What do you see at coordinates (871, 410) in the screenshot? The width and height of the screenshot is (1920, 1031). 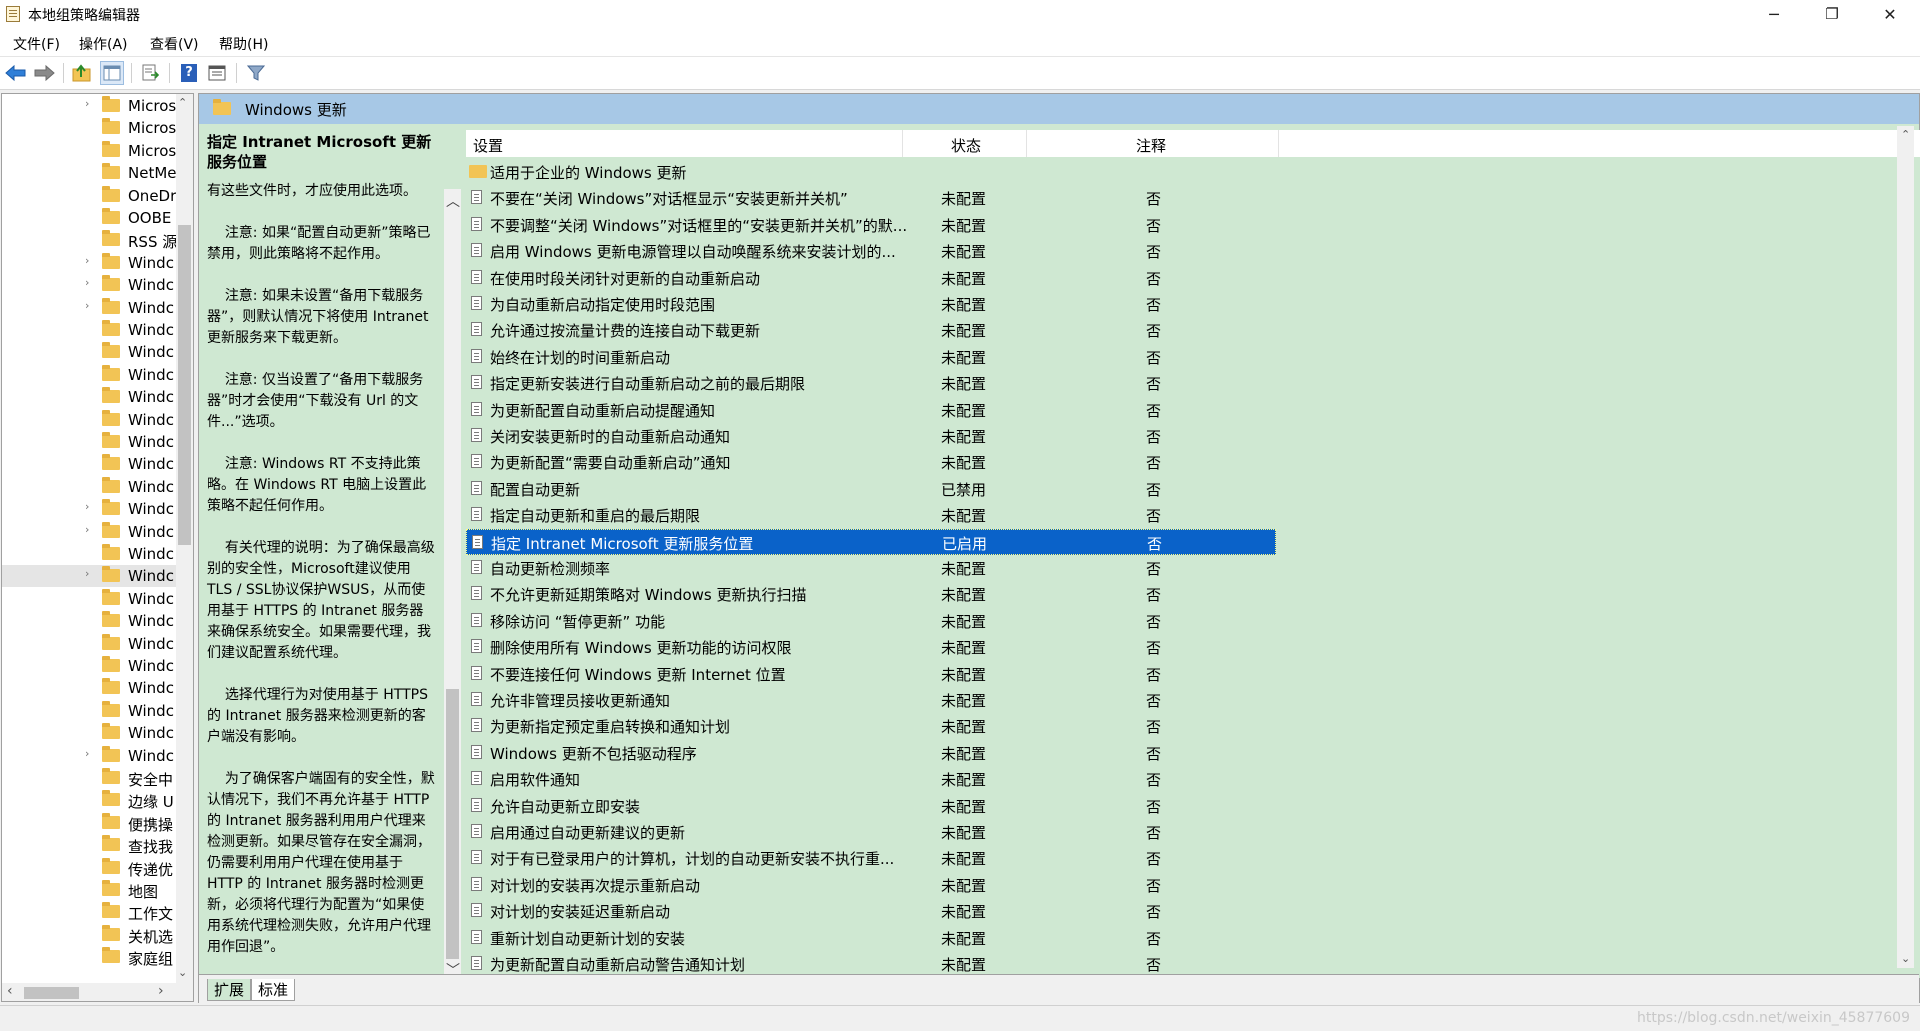 I see `policy-row: 为更新配置自动重新启动提醒通知 未配置 否` at bounding box center [871, 410].